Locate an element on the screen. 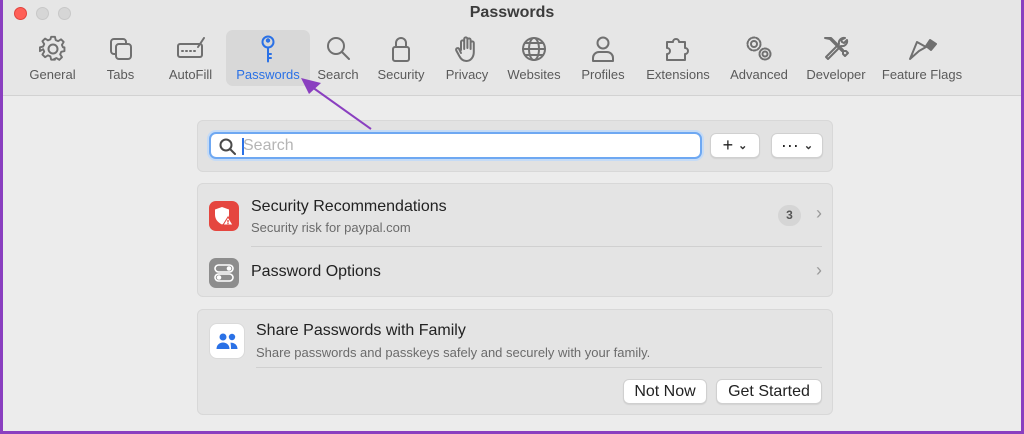 The height and width of the screenshot is (434, 1024). security-recommendations-subtitle: Security risk for paypal.com is located at coordinates (331, 227).